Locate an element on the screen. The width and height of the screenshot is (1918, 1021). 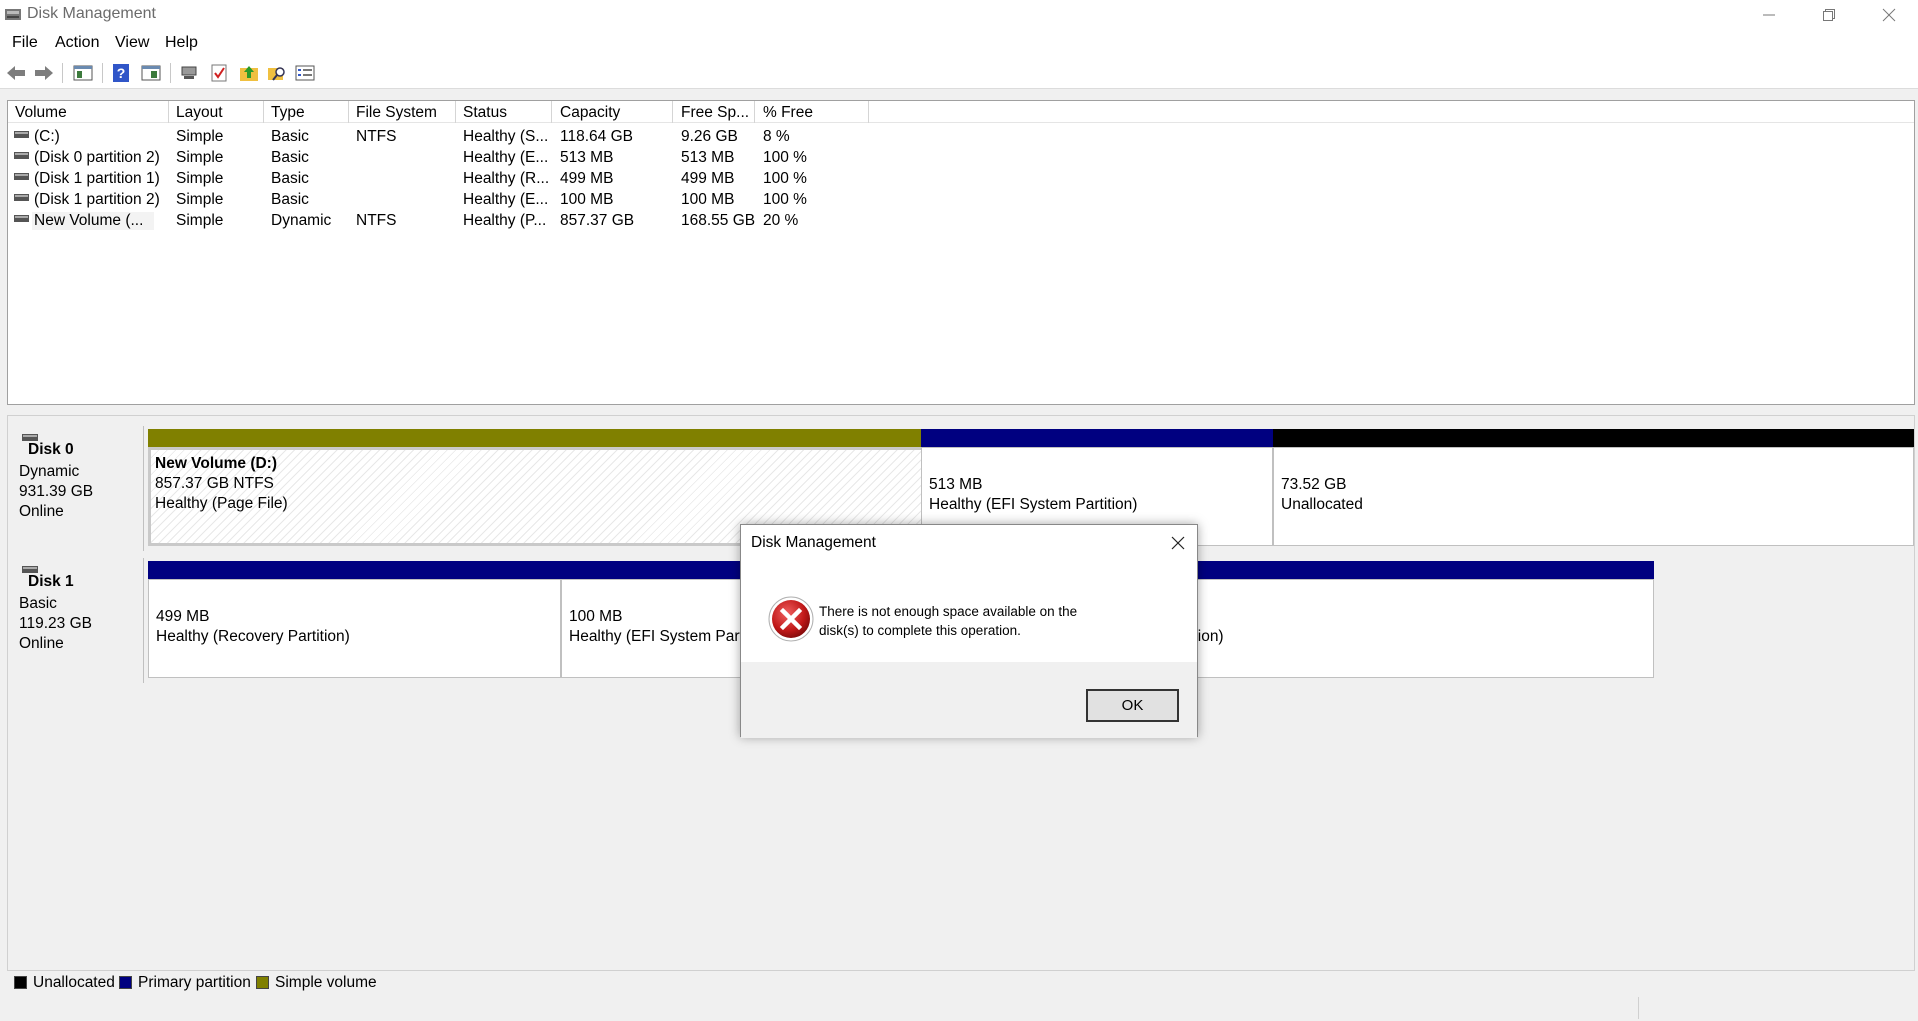
folder-up-icon is located at coordinates (249, 73).